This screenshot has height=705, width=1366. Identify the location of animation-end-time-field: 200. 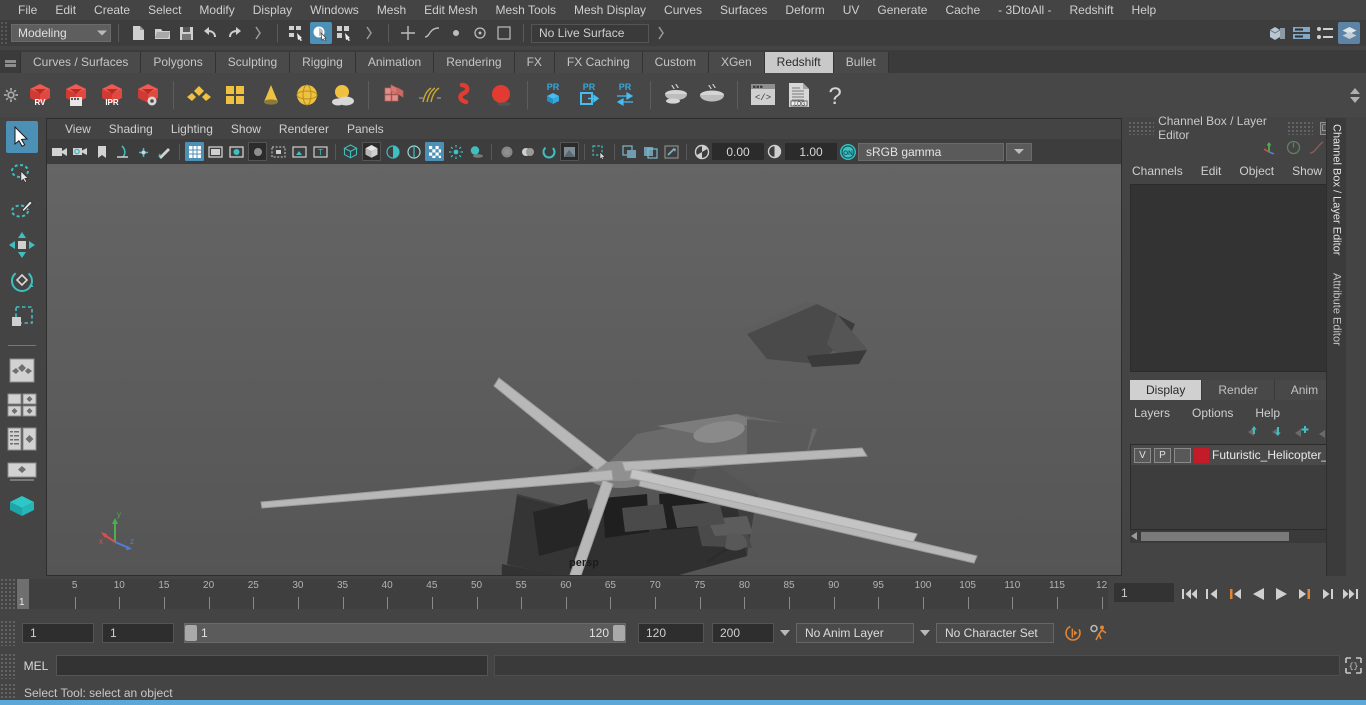
(743, 633).